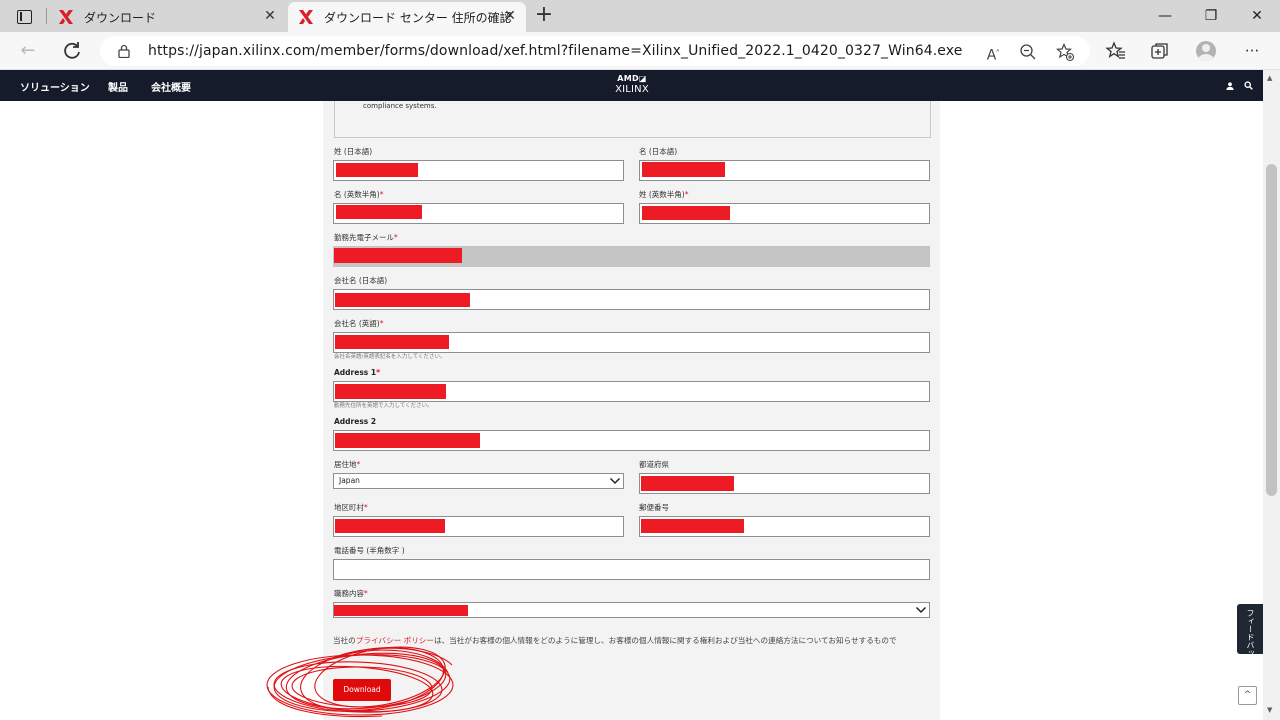 Image resolution: width=1280 pixels, height=720 pixels. I want to click on address1-label: Address 1*, so click(357, 372).